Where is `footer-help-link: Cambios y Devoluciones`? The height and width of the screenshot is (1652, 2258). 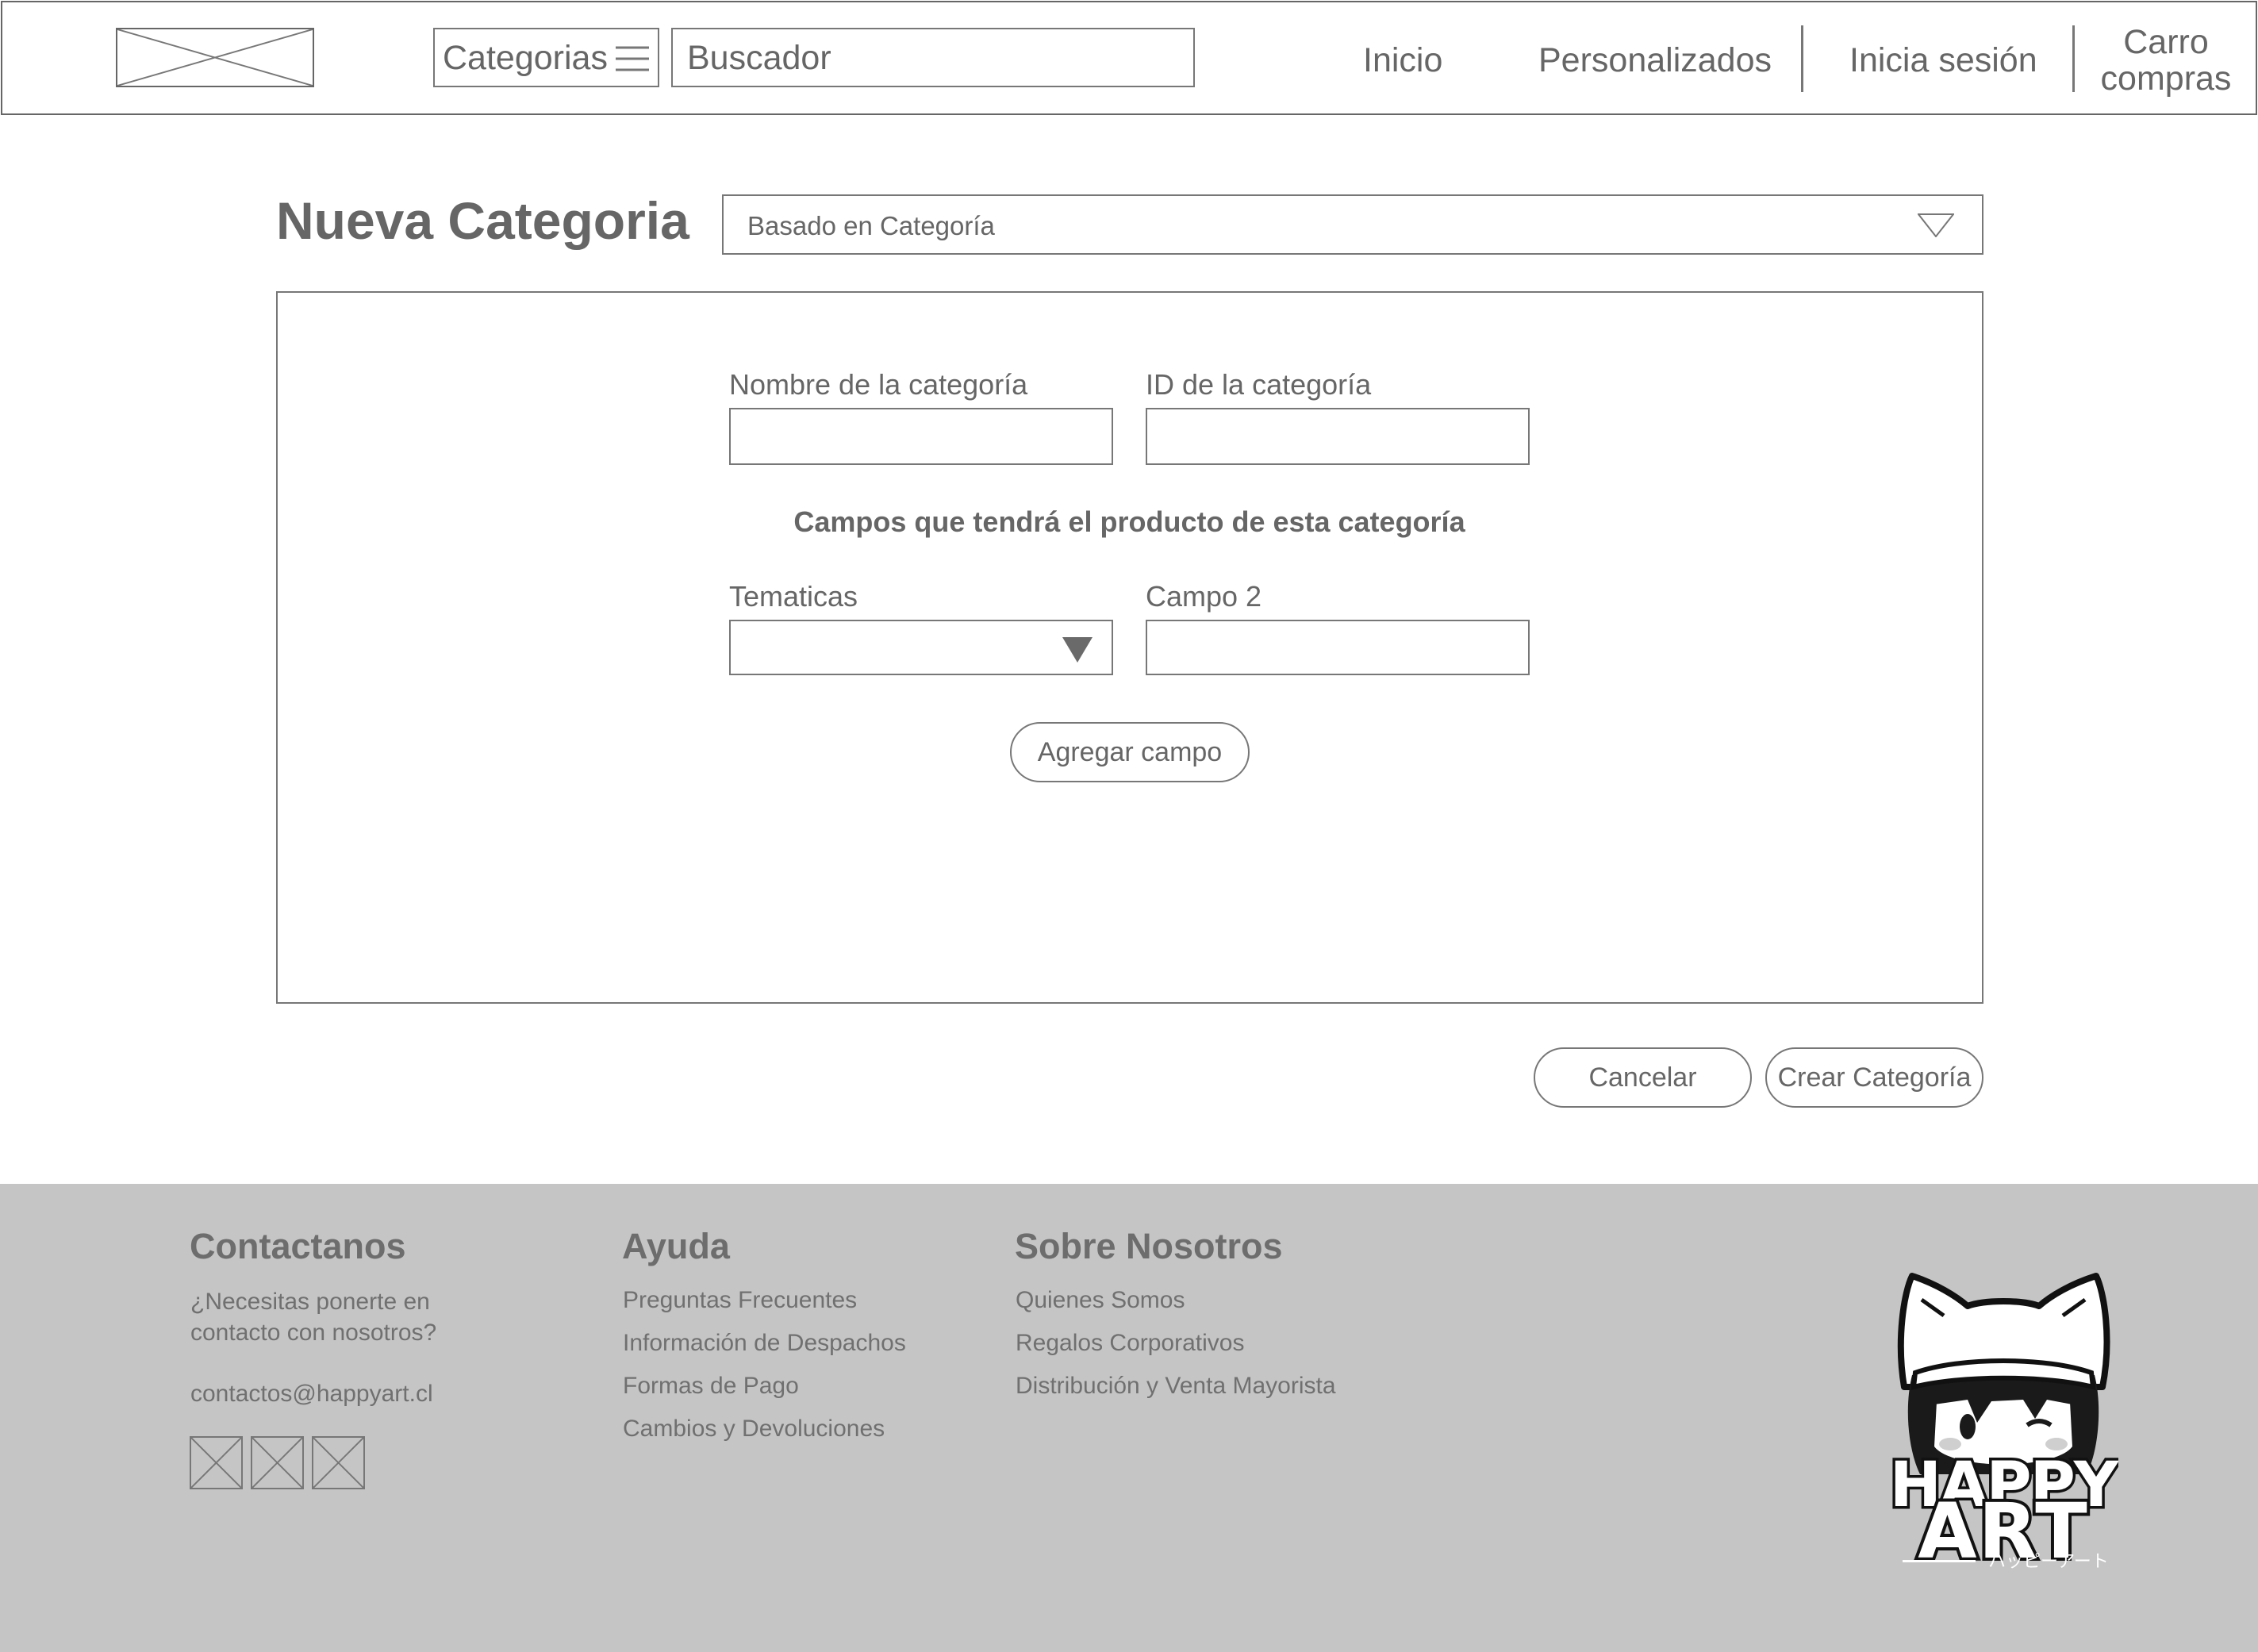 footer-help-link: Cambios y Devoluciones is located at coordinates (754, 1429).